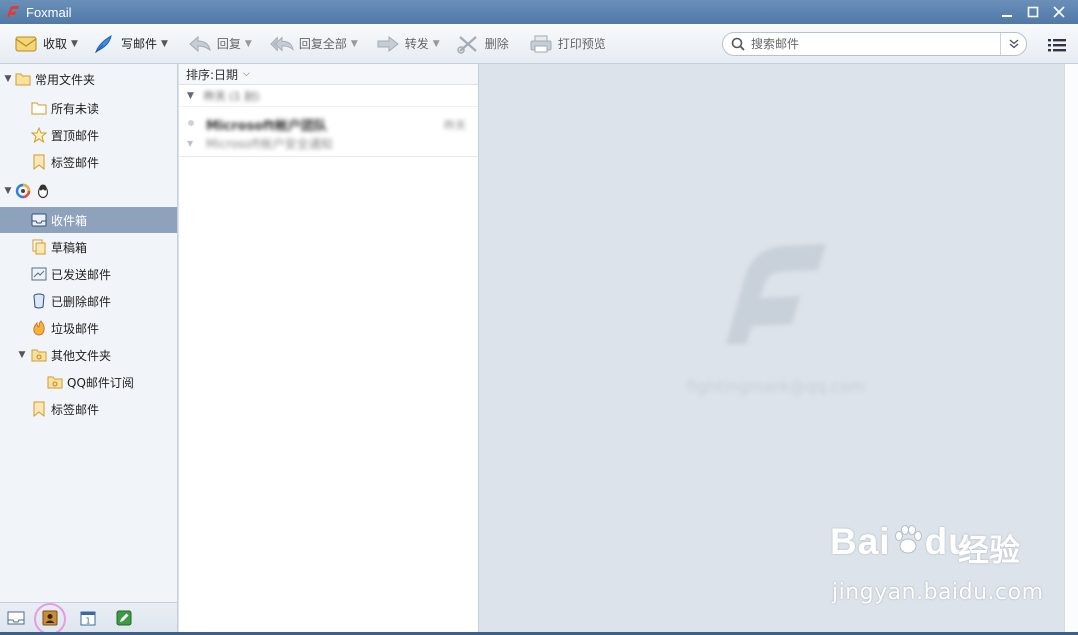  I want to click on double-chevron-down-icon, so click(1013, 44).